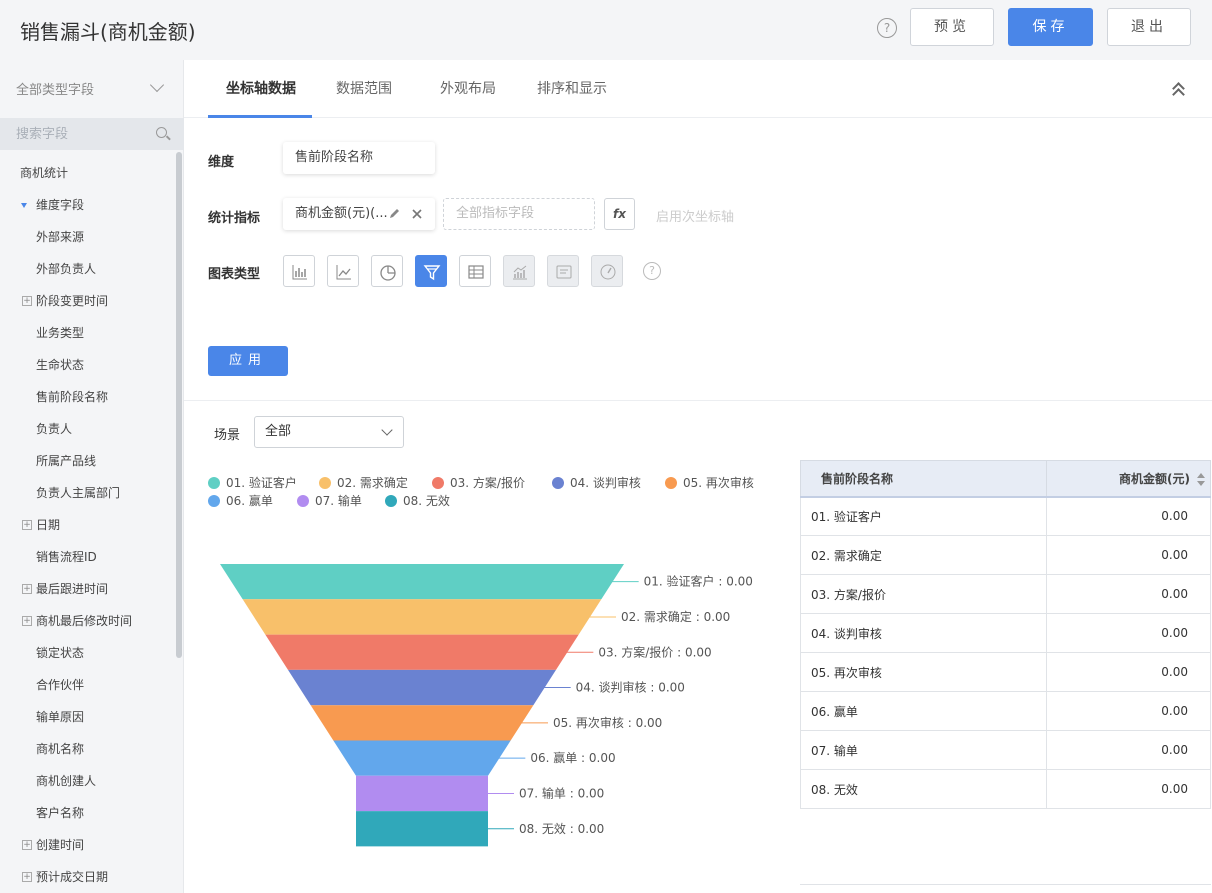 This screenshot has width=1212, height=893. What do you see at coordinates (652, 271) in the screenshot?
I see `chart-help-icon: ?` at bounding box center [652, 271].